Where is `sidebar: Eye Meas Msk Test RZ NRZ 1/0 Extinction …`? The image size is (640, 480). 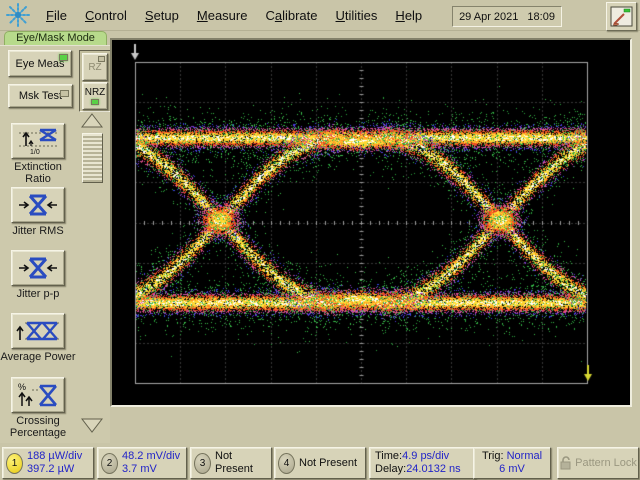 sidebar: Eye Meas Msk Test RZ NRZ 1/0 Extinction … is located at coordinates (55, 244).